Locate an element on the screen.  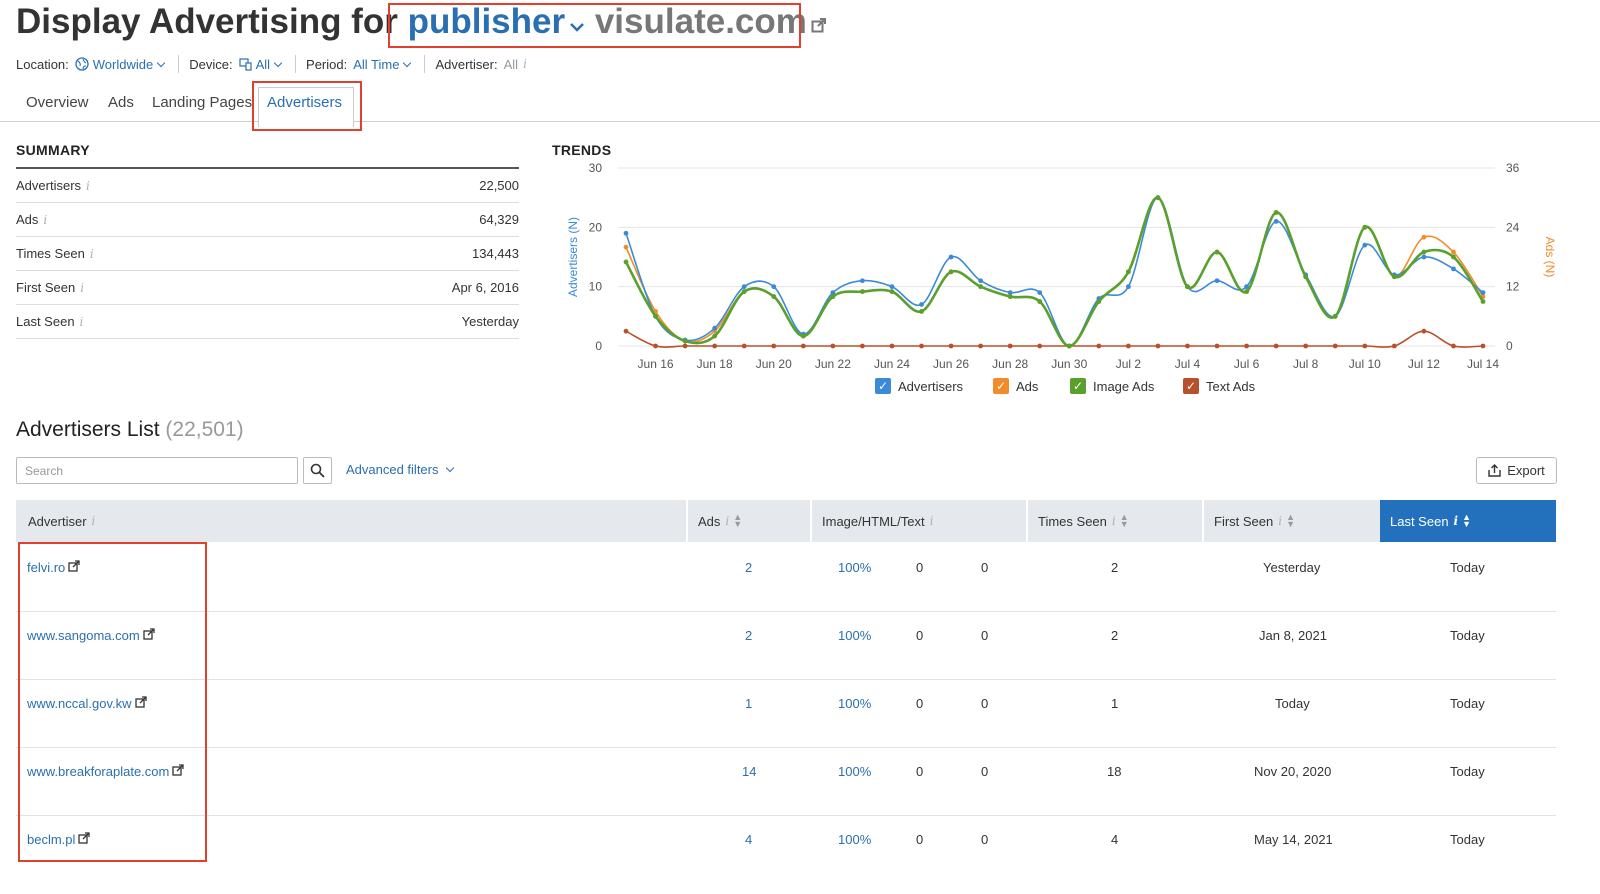
series-line-advertisers is located at coordinates (1054, 271).